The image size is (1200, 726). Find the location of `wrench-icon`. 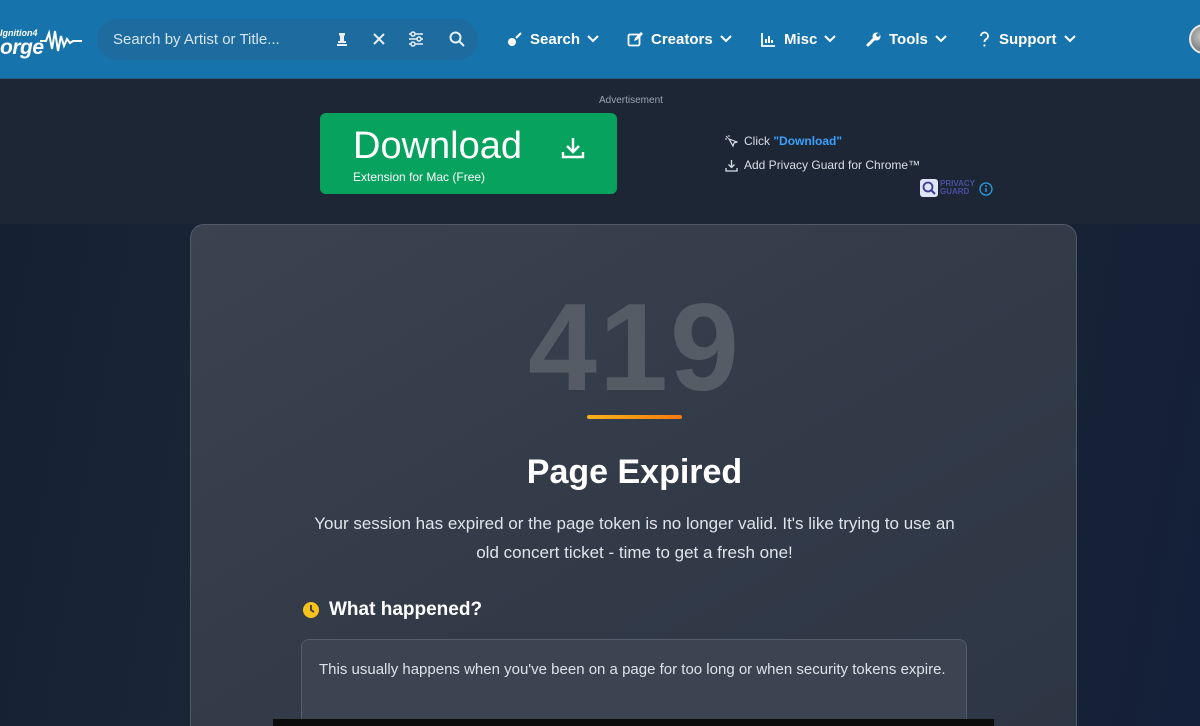

wrench-icon is located at coordinates (873, 39).